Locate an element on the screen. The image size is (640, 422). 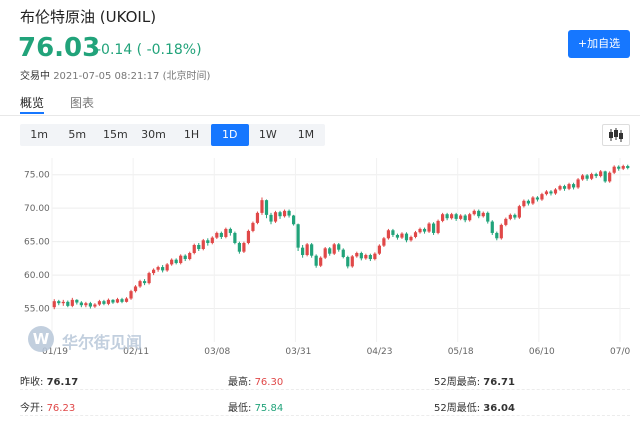
stat-value: 76.17 is located at coordinates (62, 382).